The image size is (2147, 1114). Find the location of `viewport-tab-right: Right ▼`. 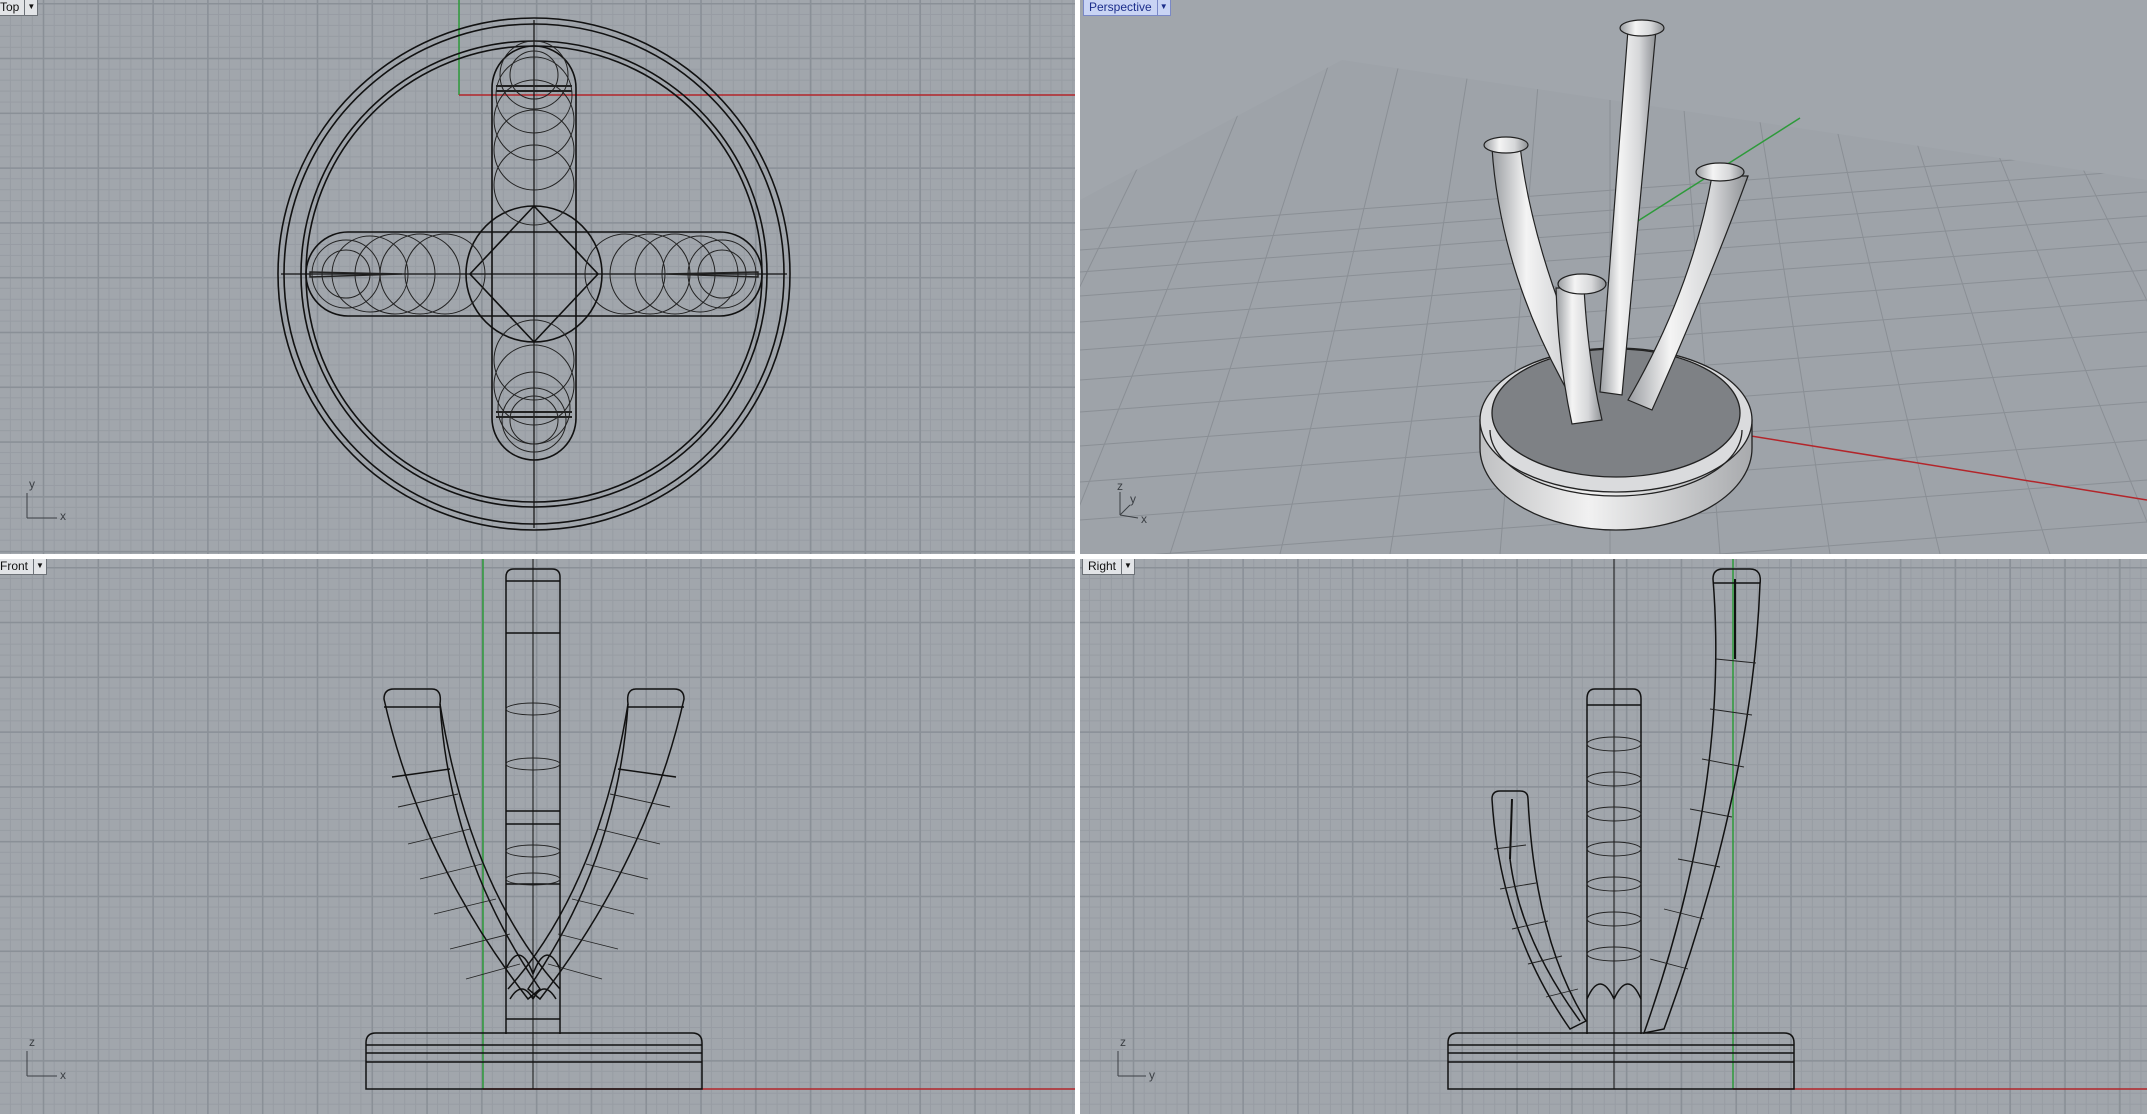

viewport-tab-right: Right ▼ is located at coordinates (1109, 567).